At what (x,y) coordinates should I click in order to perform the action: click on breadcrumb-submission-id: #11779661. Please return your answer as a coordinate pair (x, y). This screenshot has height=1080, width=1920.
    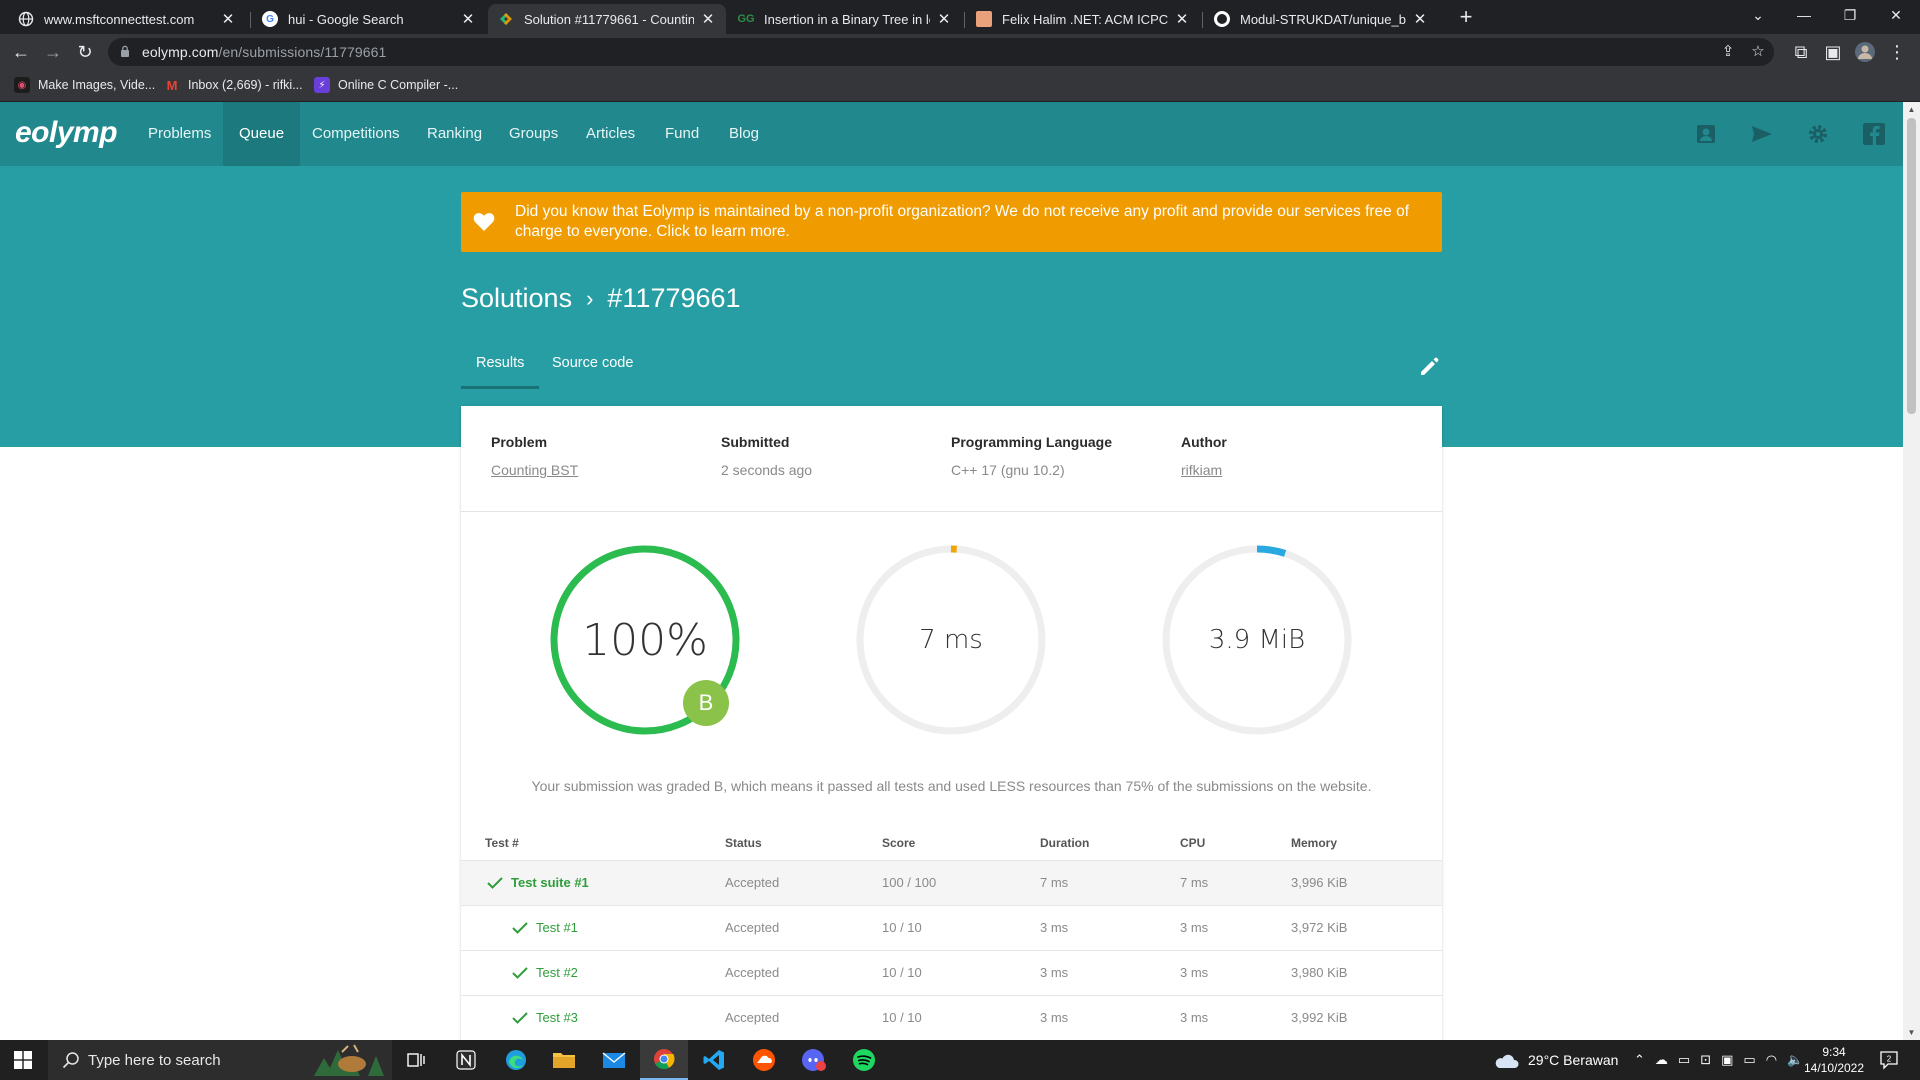
    Looking at the image, I should click on (674, 298).